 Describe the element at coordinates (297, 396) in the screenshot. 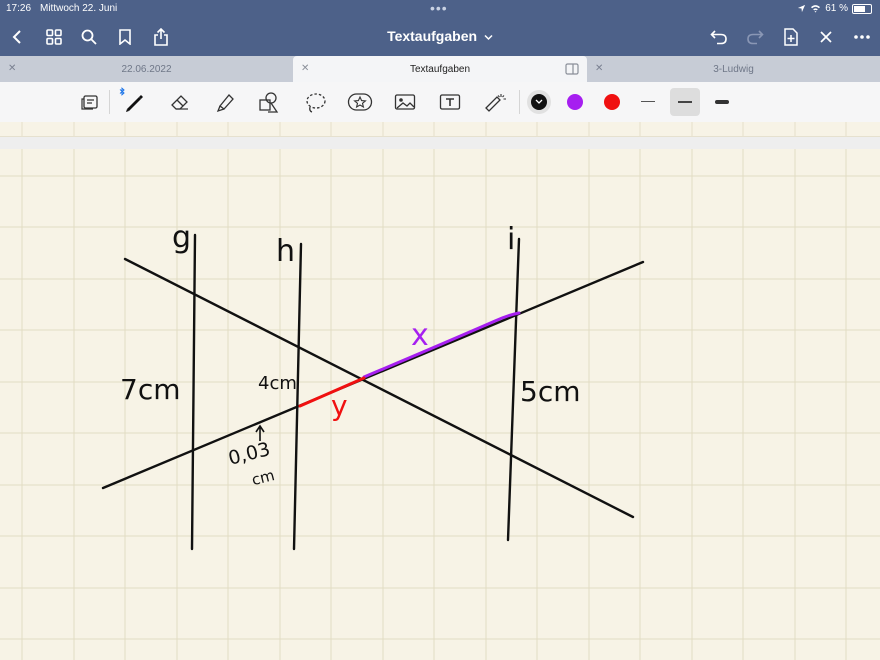

I see `line-h` at that location.